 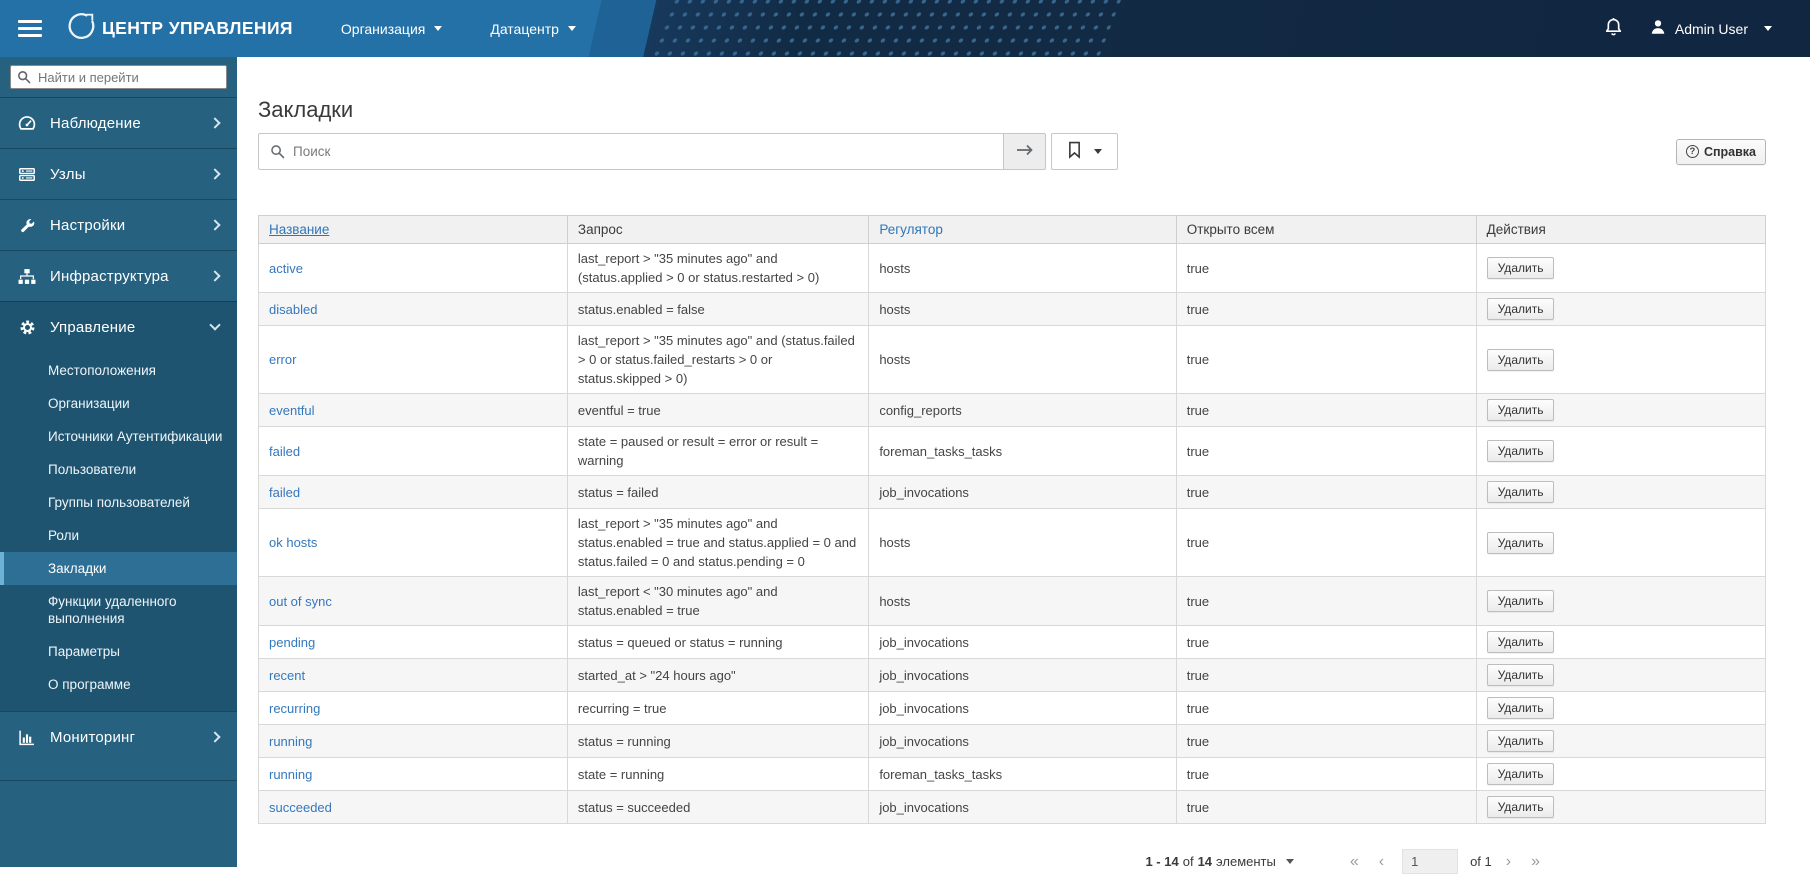 I want to click on search-group, so click(x=652, y=151).